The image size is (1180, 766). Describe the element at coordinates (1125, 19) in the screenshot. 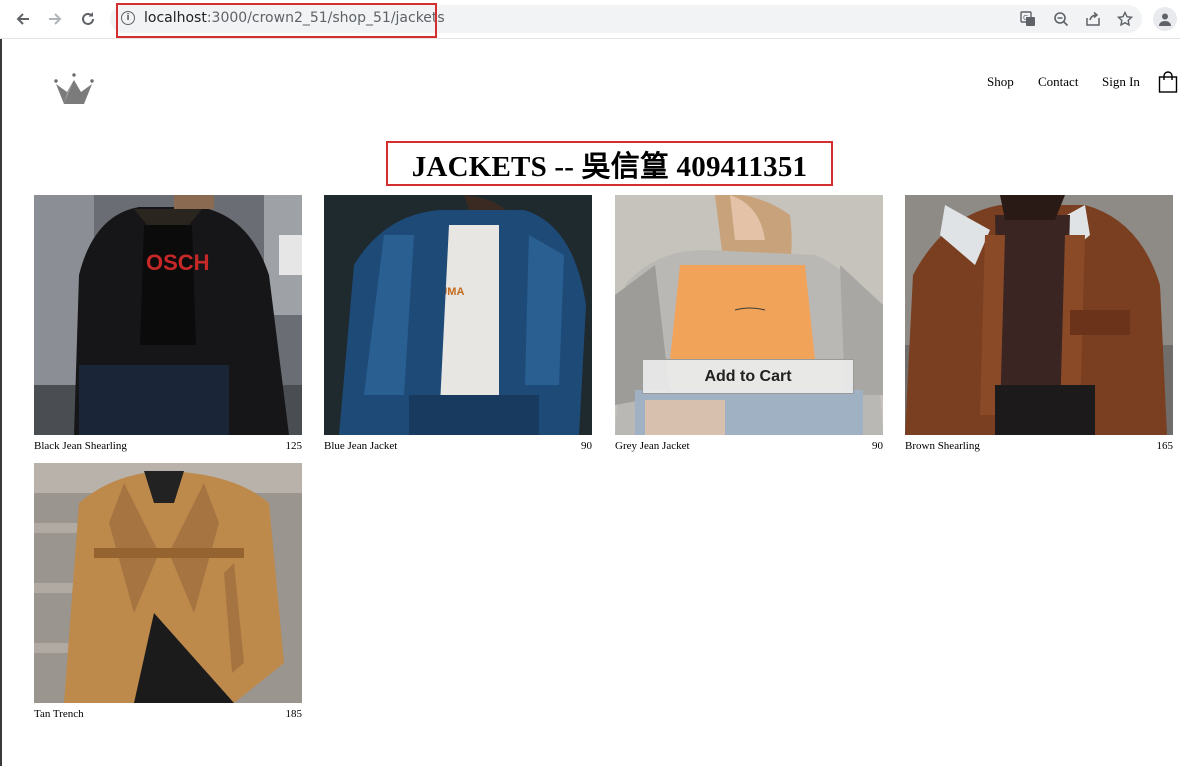

I see `star-icon` at that location.